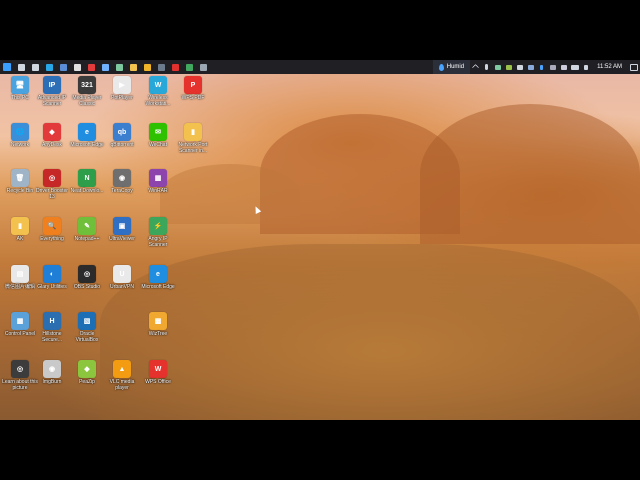 This screenshot has width=640, height=480. I want to click on notepad-taskbar-icon, so click(77, 67).